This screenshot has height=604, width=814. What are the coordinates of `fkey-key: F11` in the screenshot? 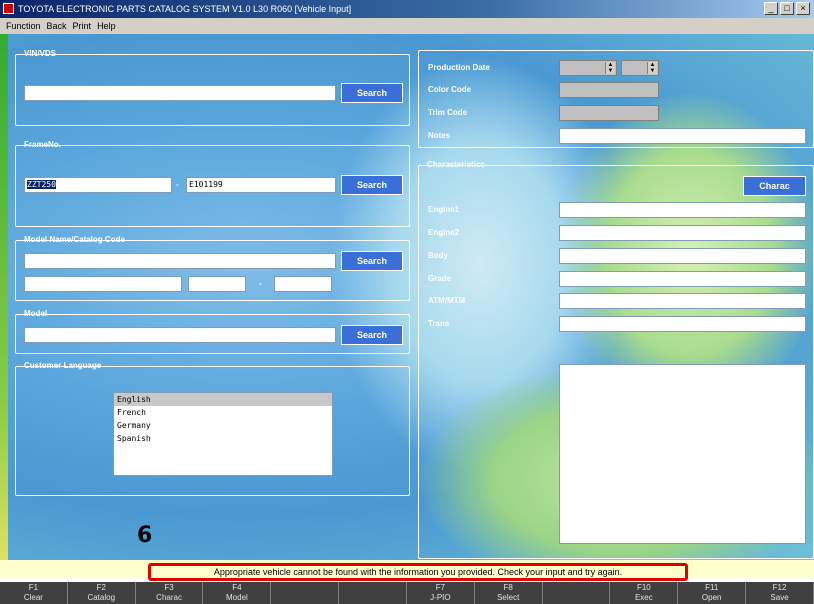 It's located at (712, 587).